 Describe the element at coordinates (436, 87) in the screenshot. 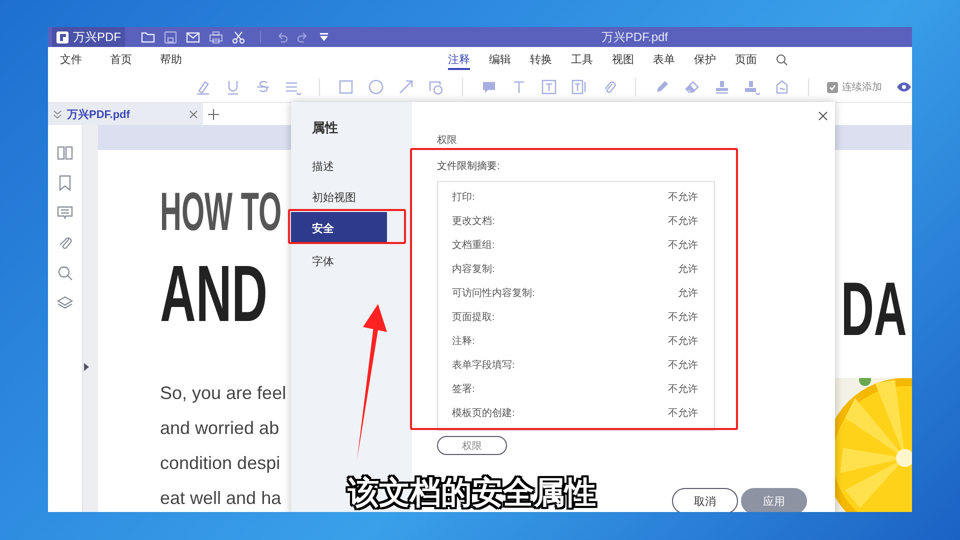

I see `shape-icon` at that location.